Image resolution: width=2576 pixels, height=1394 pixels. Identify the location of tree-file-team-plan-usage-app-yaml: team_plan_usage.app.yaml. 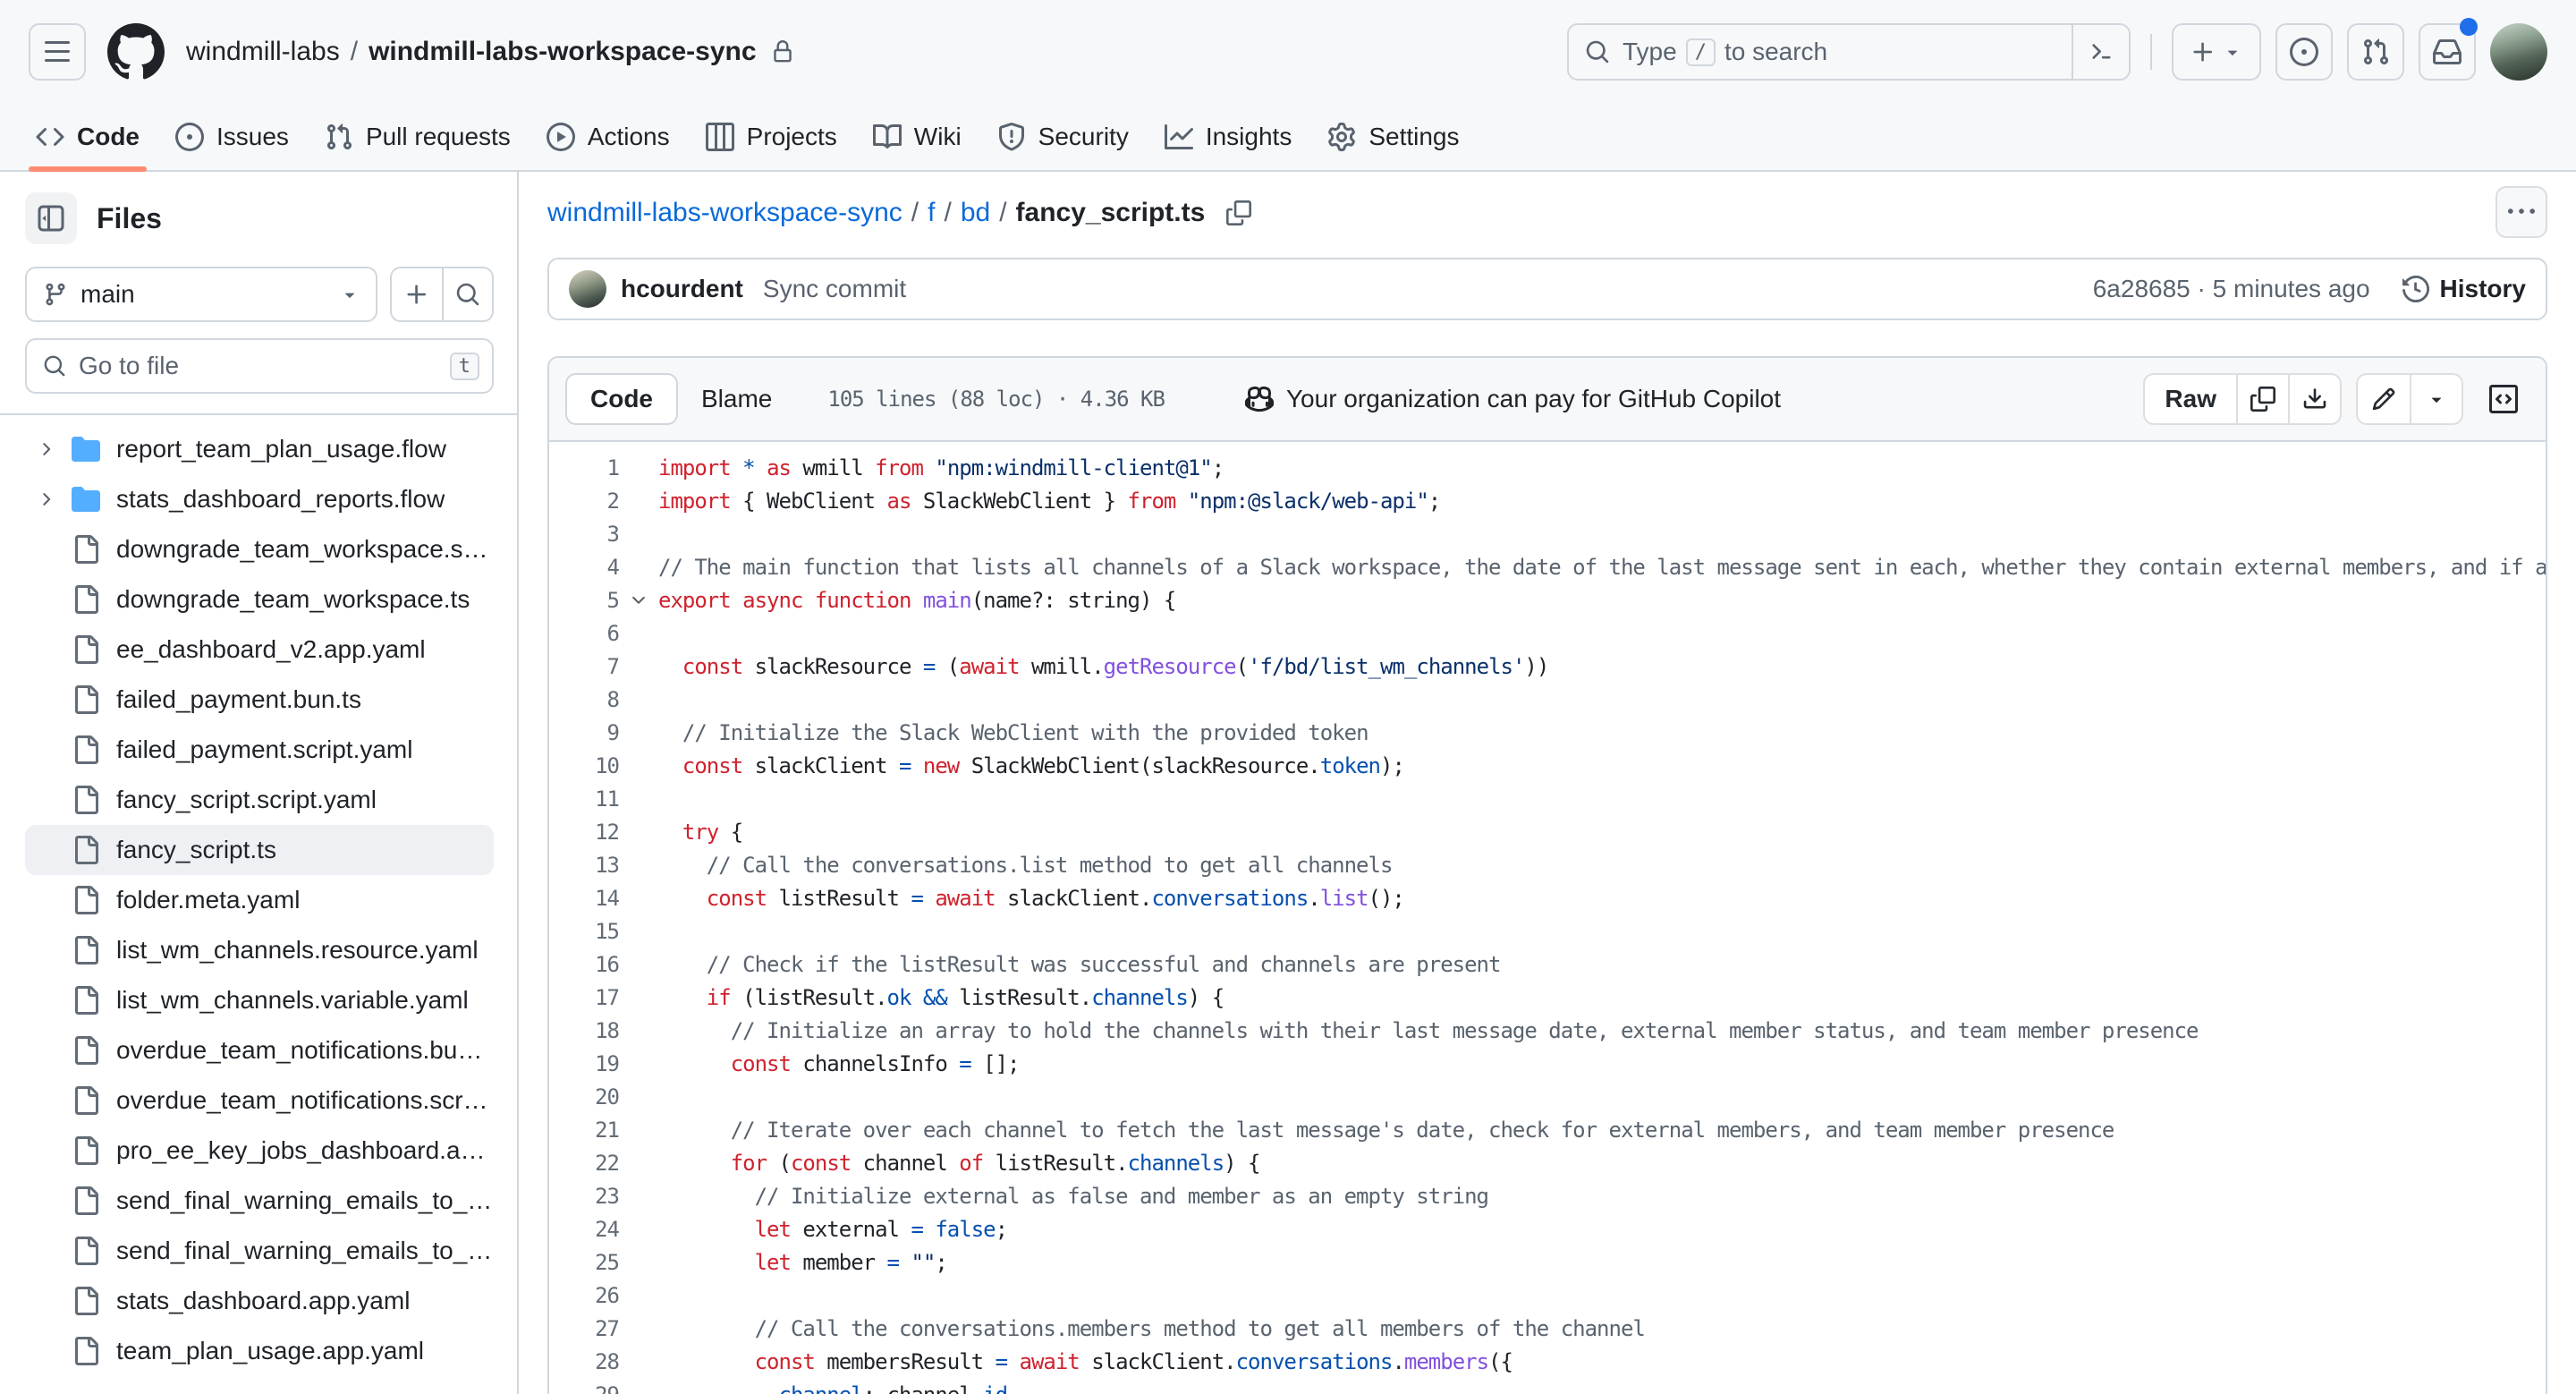
(259, 1351).